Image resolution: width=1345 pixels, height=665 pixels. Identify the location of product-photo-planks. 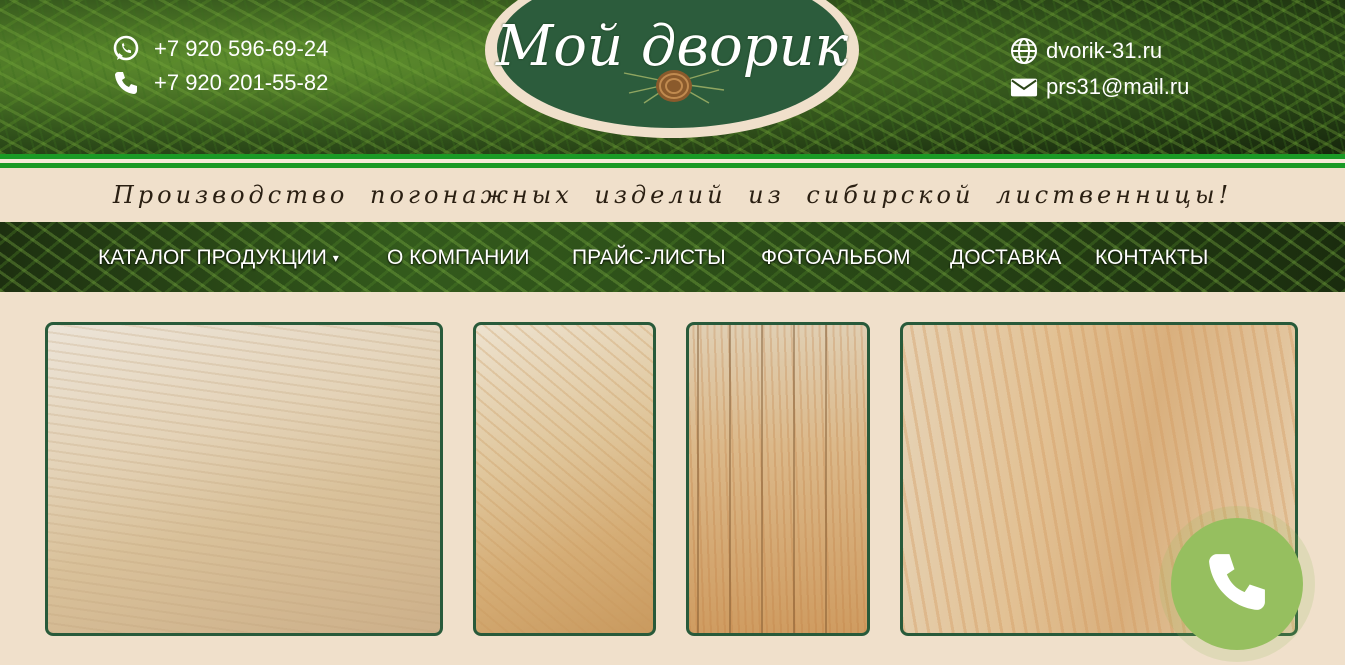
(564, 479).